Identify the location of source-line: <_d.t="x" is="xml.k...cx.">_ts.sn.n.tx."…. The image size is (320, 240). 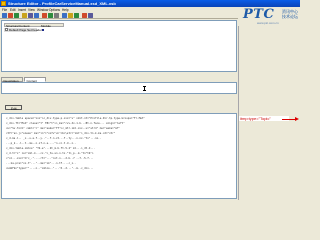
(50, 153).